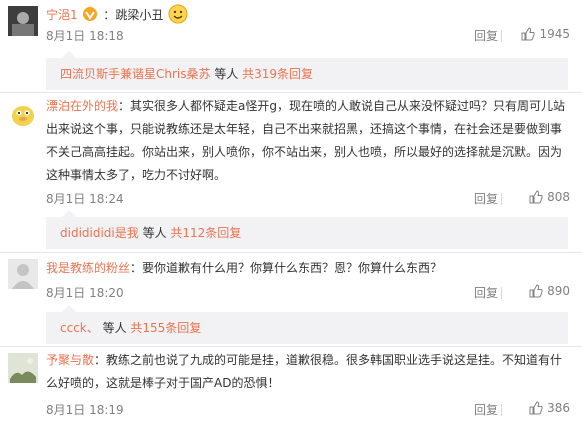  I want to click on smiley-icon, so click(178, 14).